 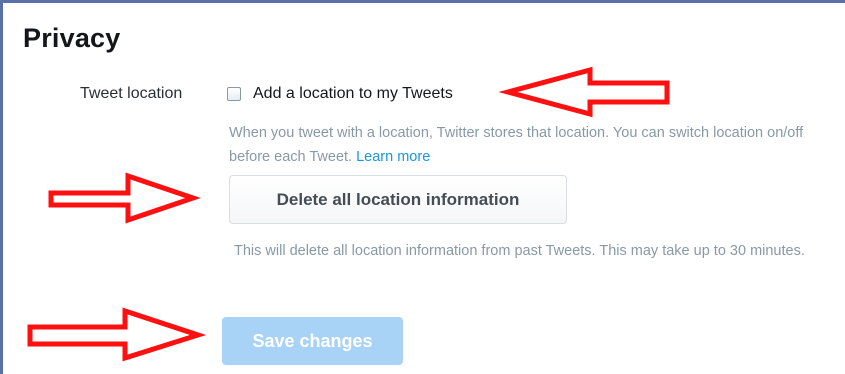 I want to click on red-arrow-to-delete-button, so click(x=124, y=198).